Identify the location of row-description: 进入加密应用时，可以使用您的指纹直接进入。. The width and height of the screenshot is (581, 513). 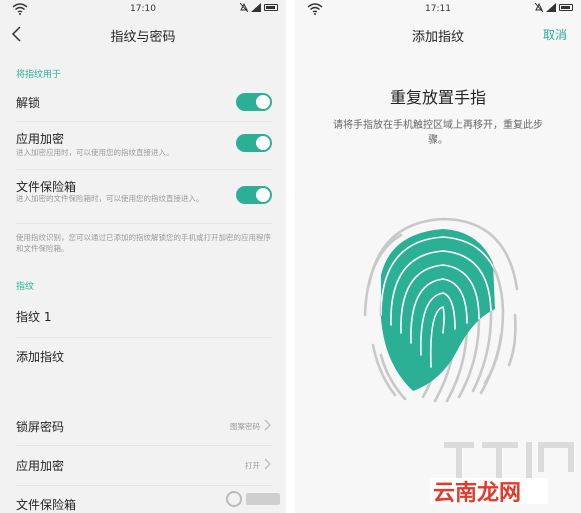
(95, 152).